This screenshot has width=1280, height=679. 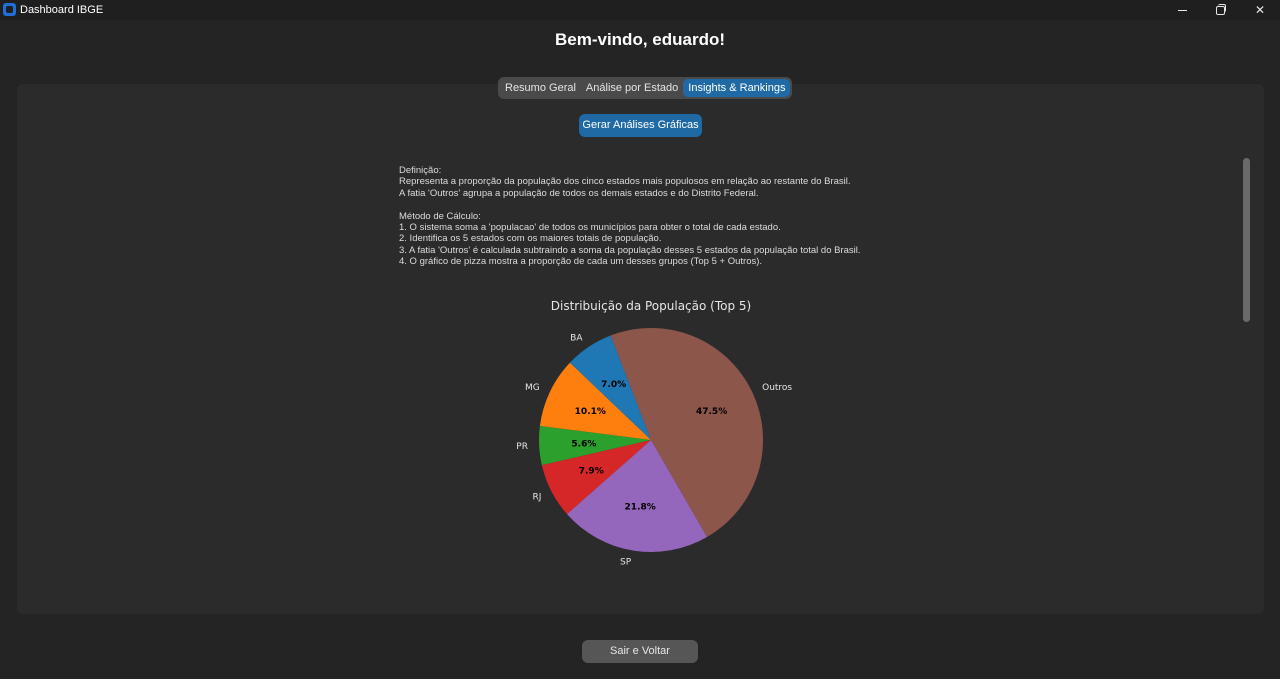 What do you see at coordinates (591, 472) in the screenshot?
I see `slice-percent-rj: 7.9%` at bounding box center [591, 472].